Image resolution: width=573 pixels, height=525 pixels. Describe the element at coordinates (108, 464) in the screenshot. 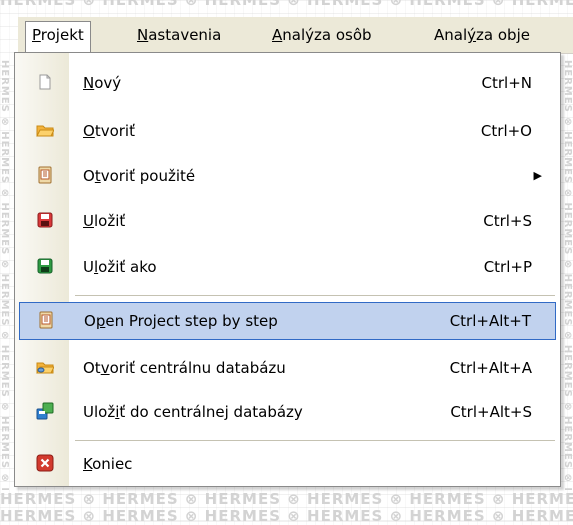

I see `menu-item-label: Koniec` at that location.